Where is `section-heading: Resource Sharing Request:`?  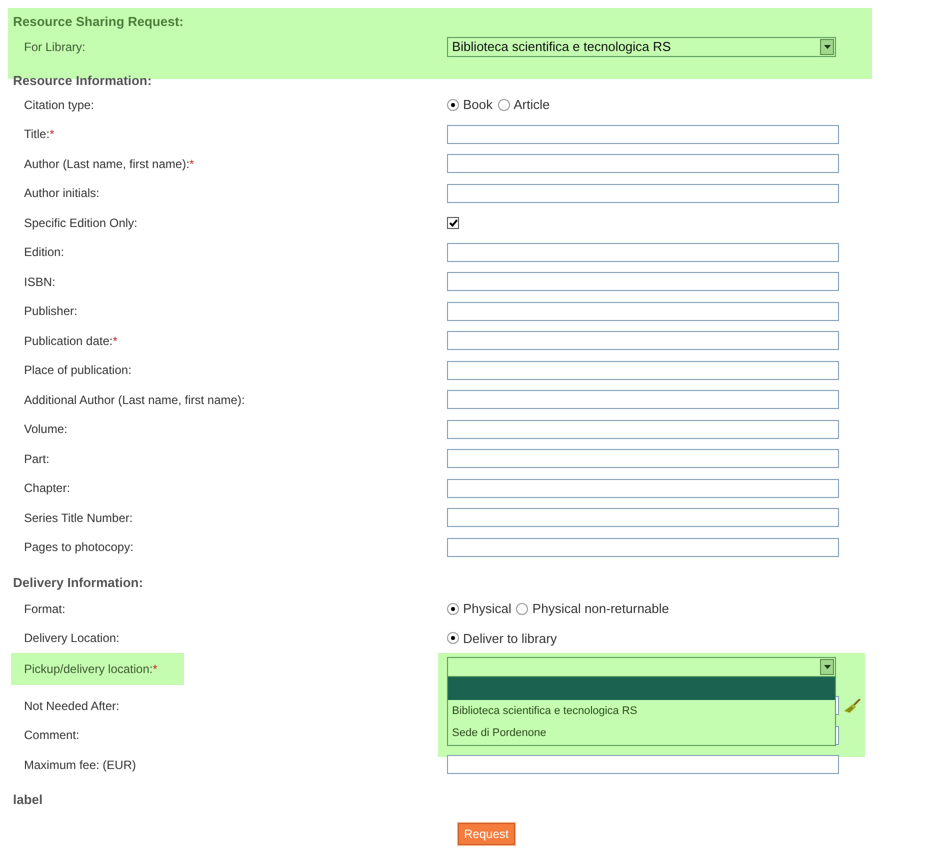
section-heading: Resource Sharing Request: is located at coordinates (98, 22).